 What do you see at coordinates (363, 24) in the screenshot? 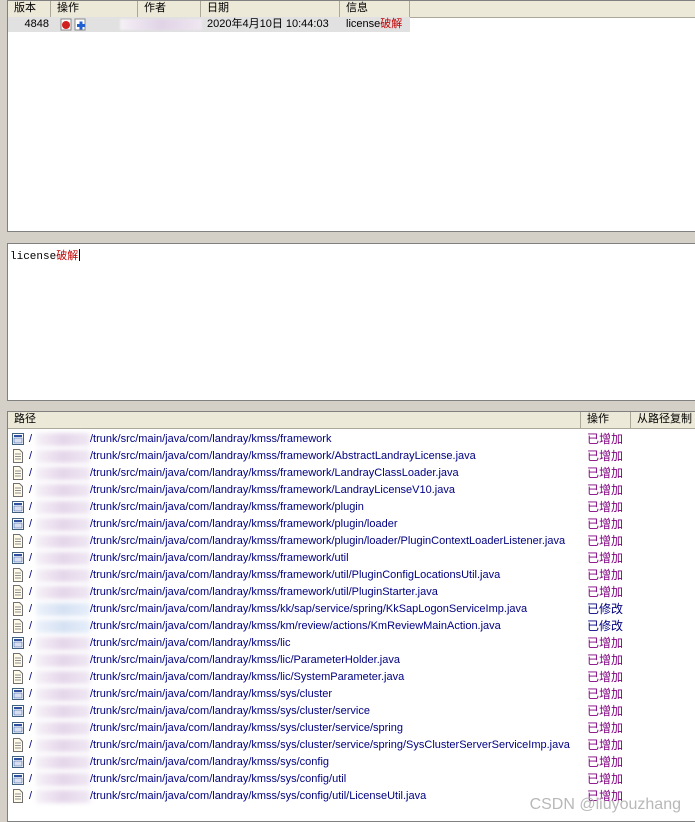
I see `log-message-prefix: license` at bounding box center [363, 24].